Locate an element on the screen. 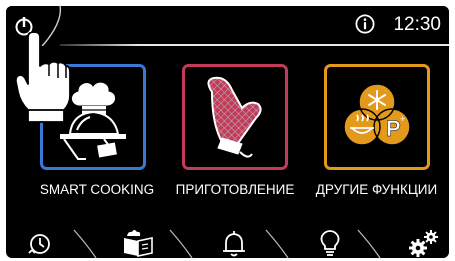 Image resolution: width=455 pixels, height=261 pixels. tile-cooking is located at coordinates (235, 117).